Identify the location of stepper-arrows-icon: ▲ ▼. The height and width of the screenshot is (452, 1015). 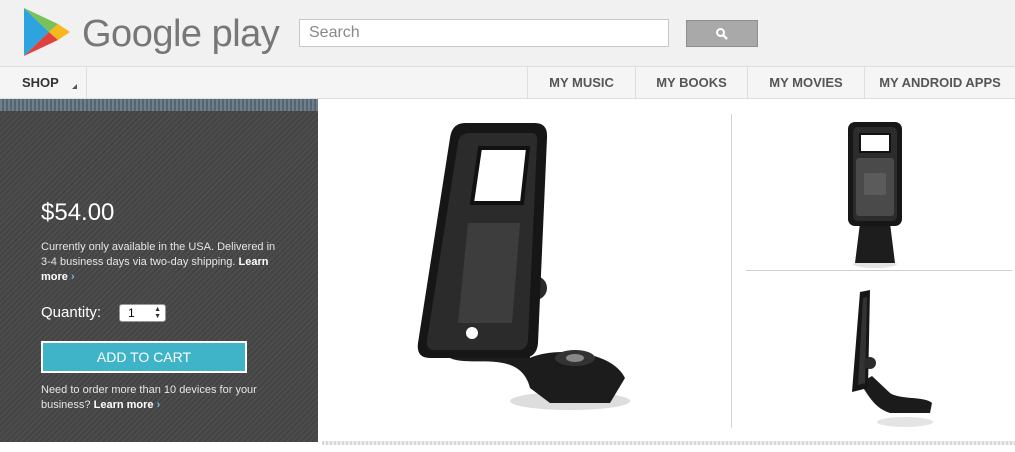
(157, 313).